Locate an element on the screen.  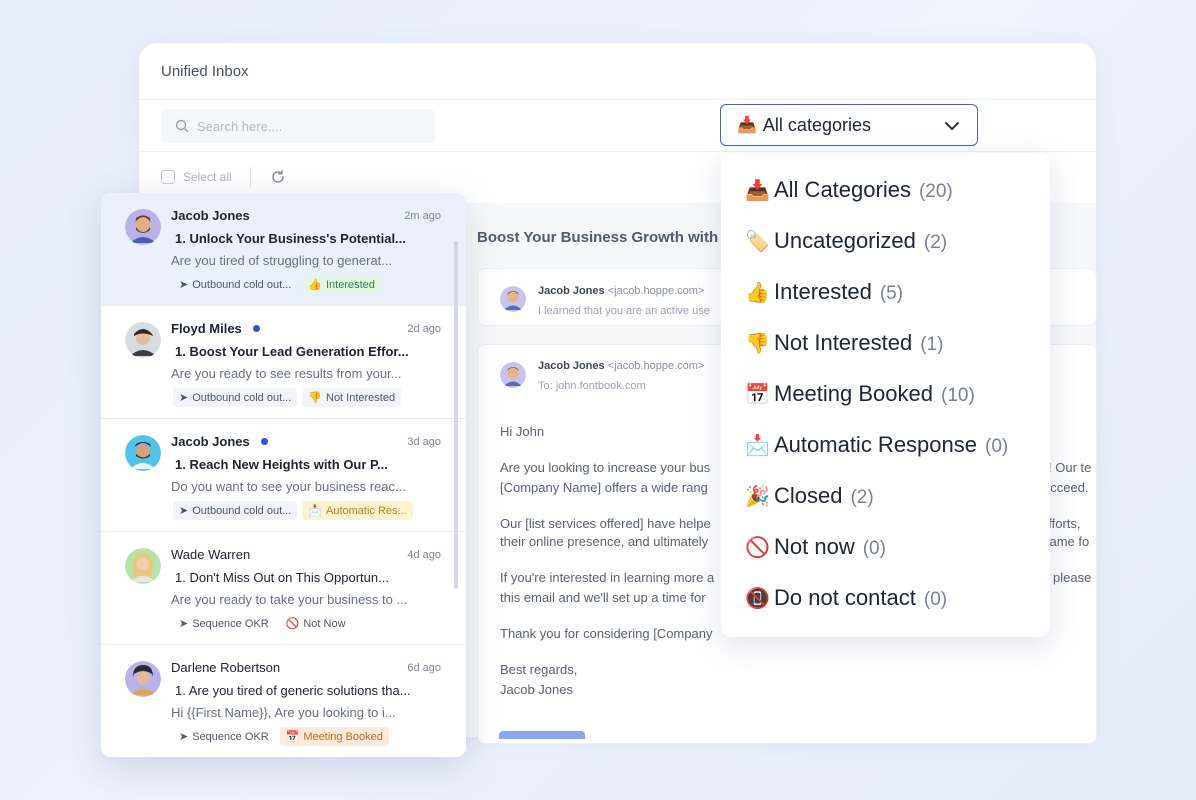
inbox-icon: 📩 is located at coordinates (315, 511).